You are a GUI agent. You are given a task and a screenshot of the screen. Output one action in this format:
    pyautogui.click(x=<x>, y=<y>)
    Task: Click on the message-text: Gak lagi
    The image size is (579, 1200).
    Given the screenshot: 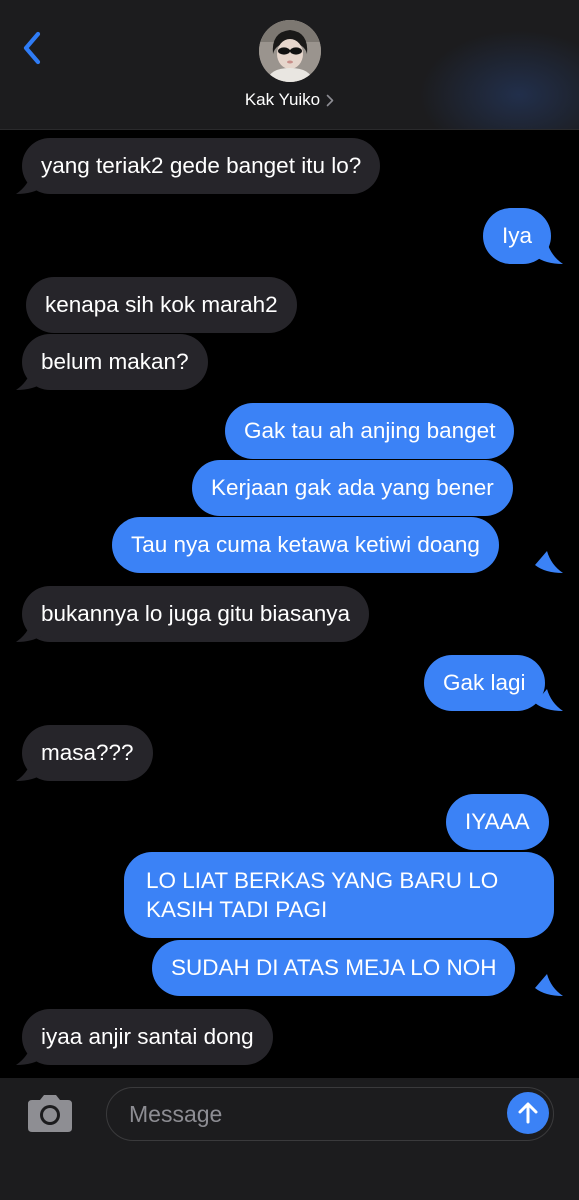 What is the action you would take?
    pyautogui.click(x=484, y=682)
    